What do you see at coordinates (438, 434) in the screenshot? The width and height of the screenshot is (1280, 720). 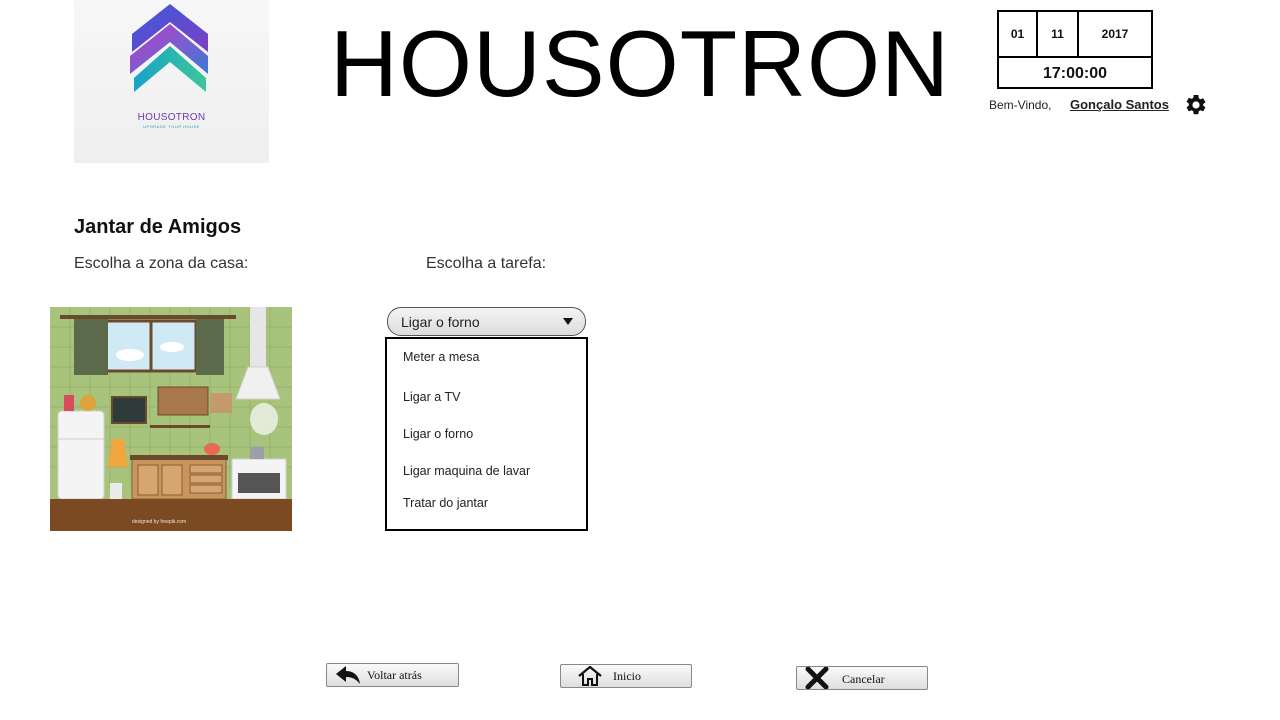 I see `task-option-ligar-forno: Ligar o forno` at bounding box center [438, 434].